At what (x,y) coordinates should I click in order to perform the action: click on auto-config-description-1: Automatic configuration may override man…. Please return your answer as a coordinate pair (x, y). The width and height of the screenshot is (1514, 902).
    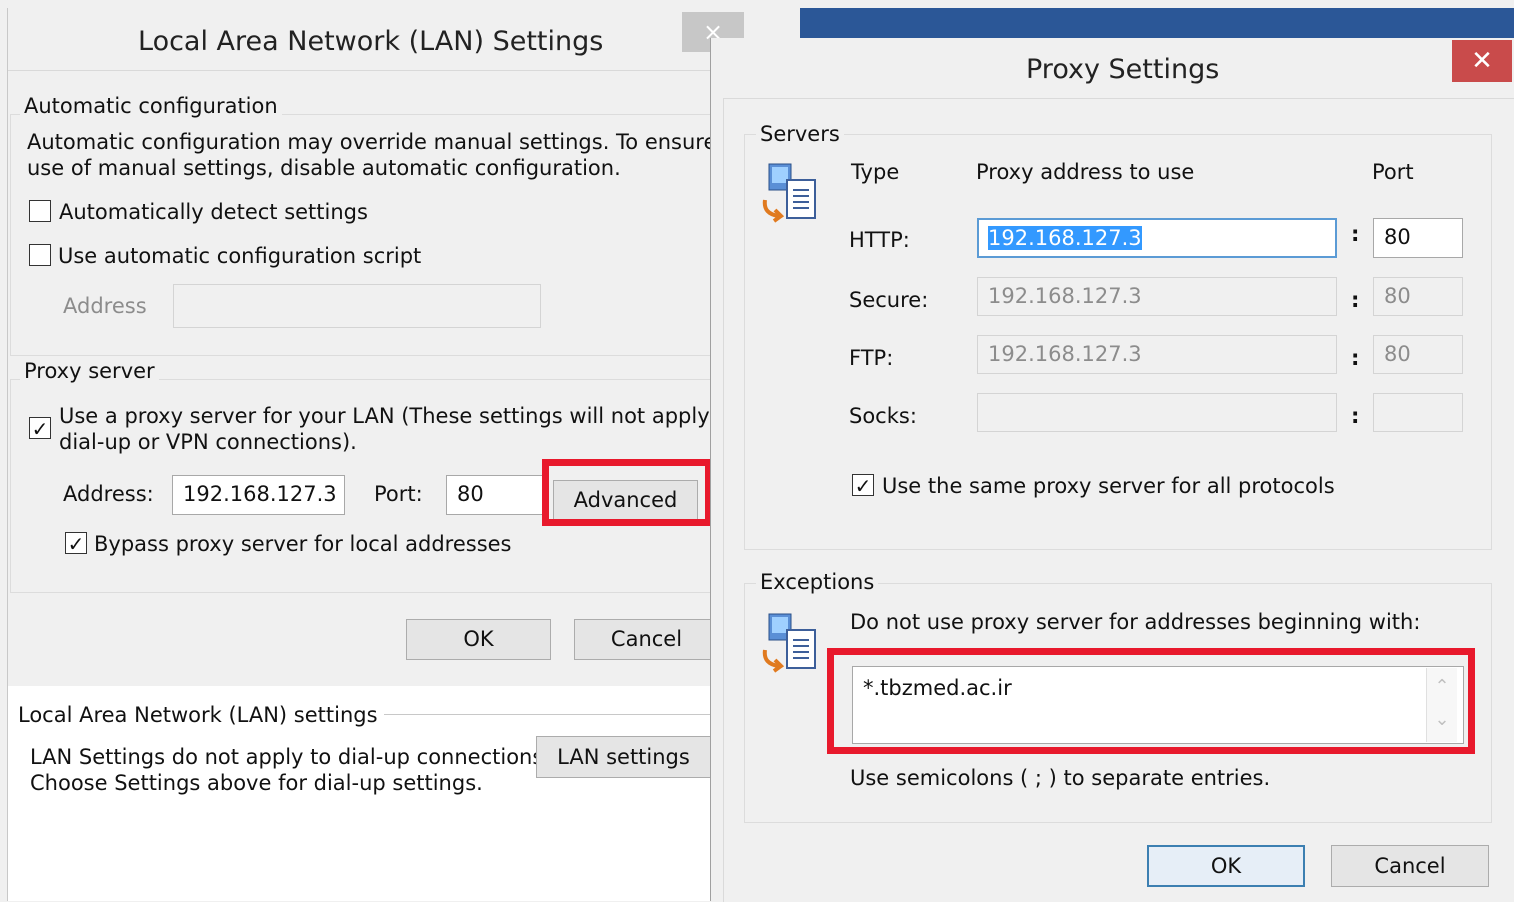
    Looking at the image, I should click on (392, 142).